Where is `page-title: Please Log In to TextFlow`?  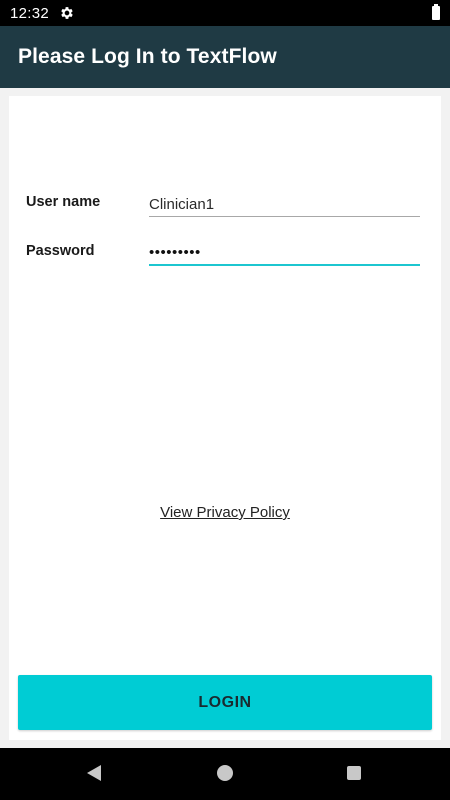
page-title: Please Log In to TextFlow is located at coordinates (147, 56).